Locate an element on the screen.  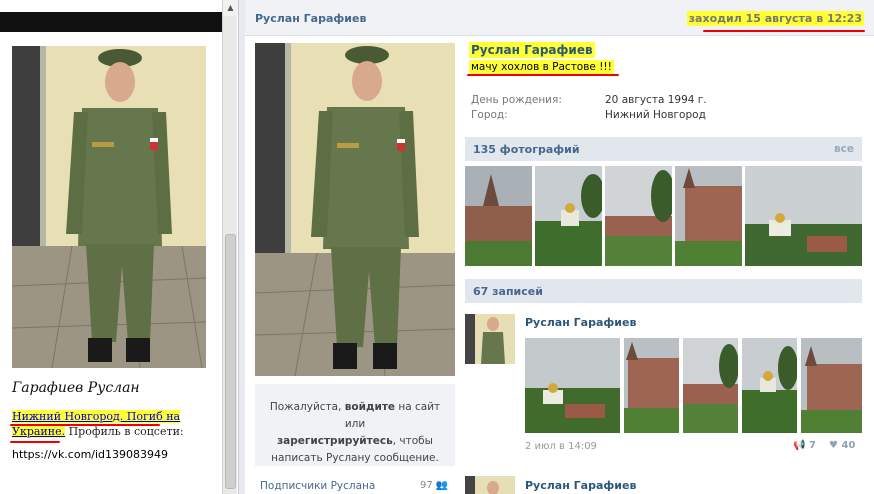
wall-count-label: 67 записей is located at coordinates (508, 291).